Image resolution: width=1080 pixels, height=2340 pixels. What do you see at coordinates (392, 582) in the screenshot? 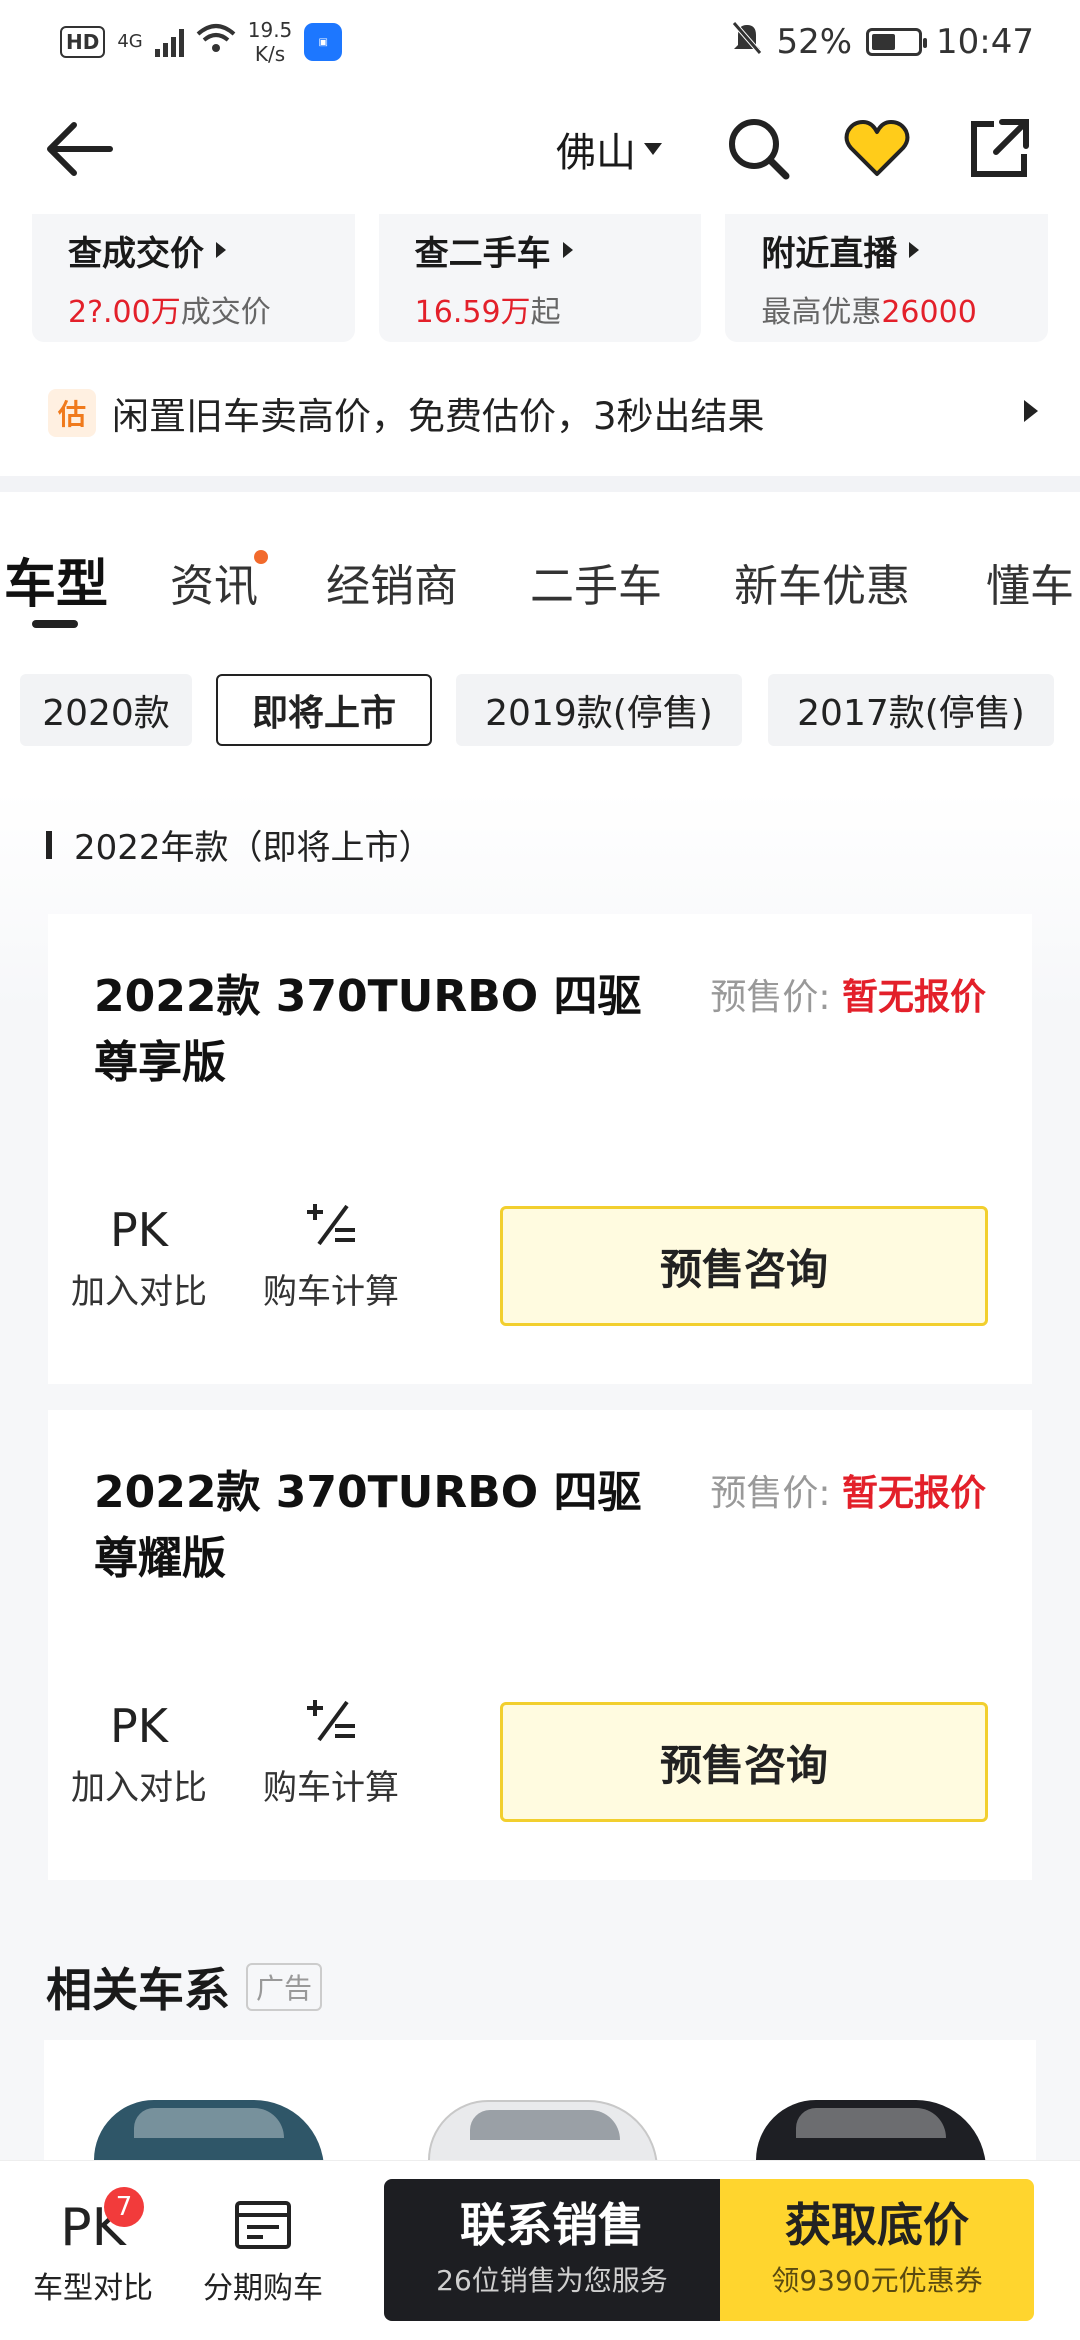
I see `tab-dealers: 经销商` at bounding box center [392, 582].